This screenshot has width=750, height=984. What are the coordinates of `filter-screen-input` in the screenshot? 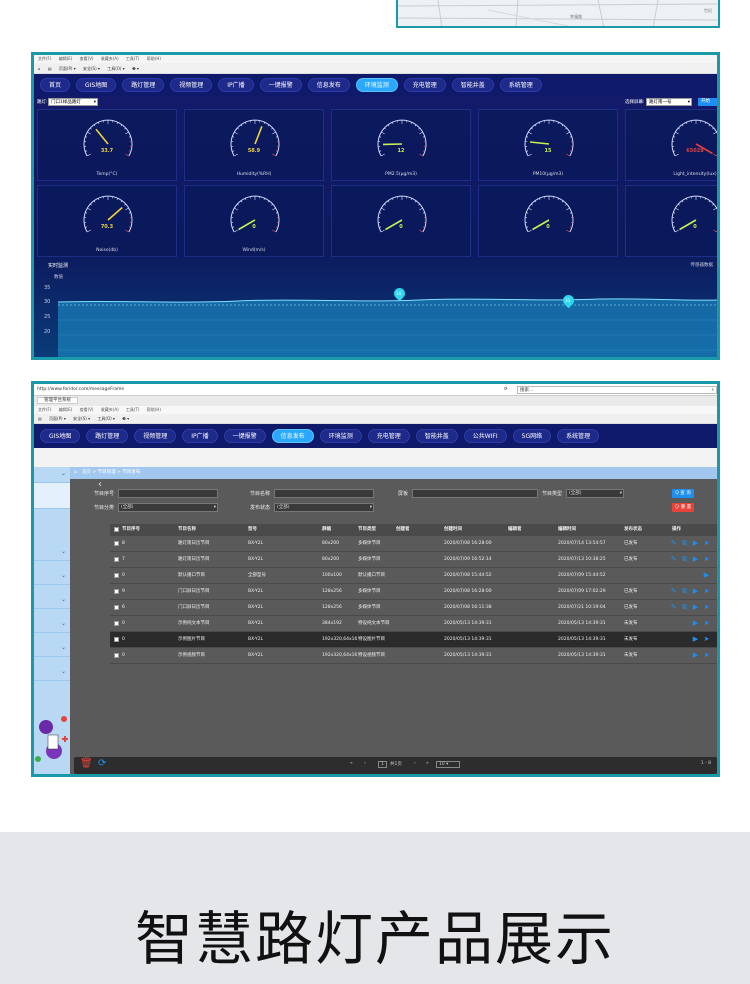 It's located at (475, 493).